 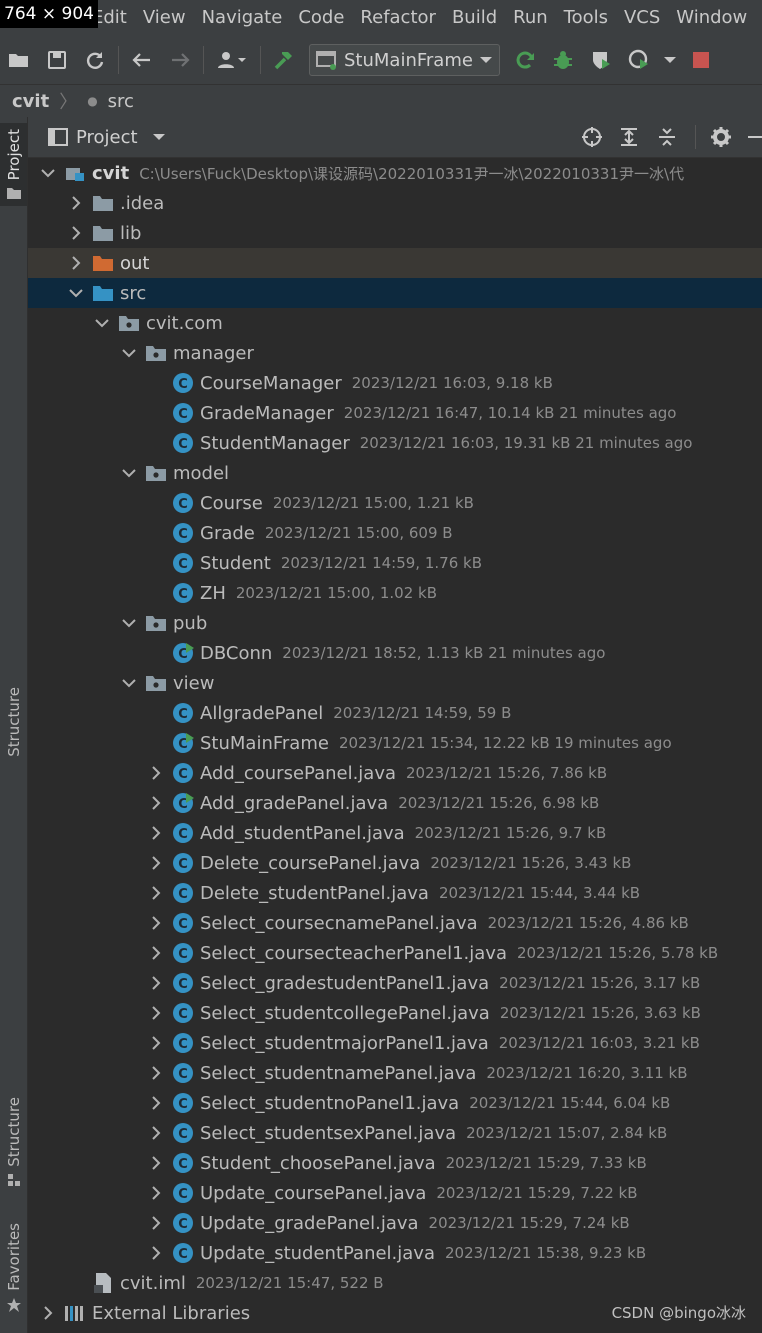 I want to click on debug-button, so click(x=563, y=60).